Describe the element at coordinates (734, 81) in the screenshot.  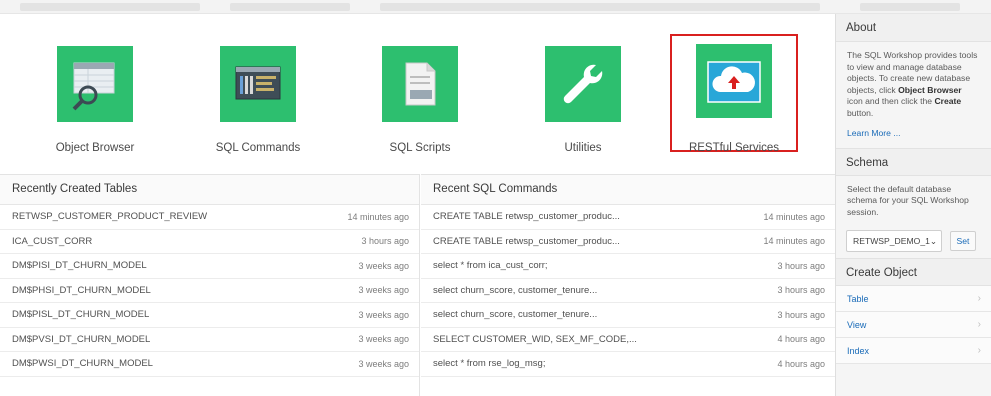
I see `cloud-upload-icon` at that location.